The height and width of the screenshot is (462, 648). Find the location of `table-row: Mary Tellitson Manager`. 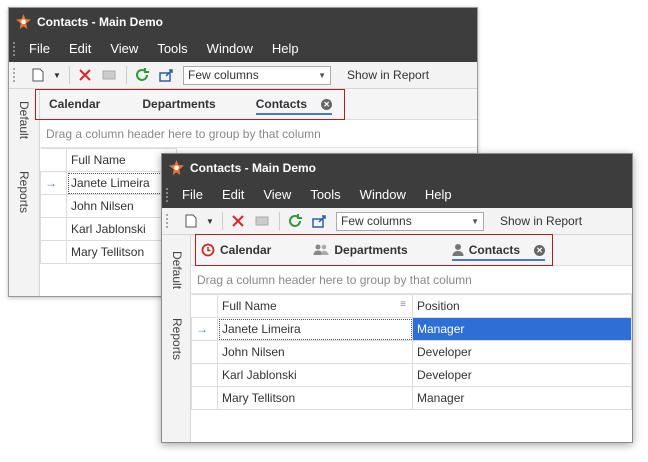

table-row: Mary Tellitson Manager is located at coordinates (411, 398).